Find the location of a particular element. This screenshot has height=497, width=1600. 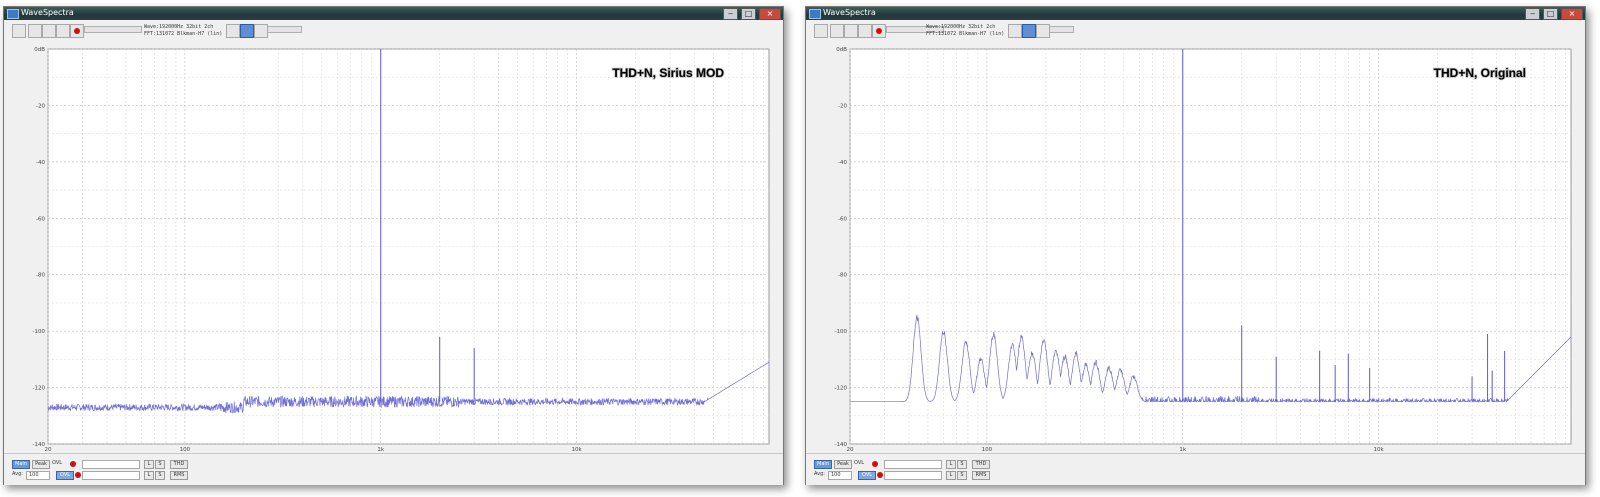

plot-annotation: THD+N, Sirius MOD is located at coordinates (668, 73).